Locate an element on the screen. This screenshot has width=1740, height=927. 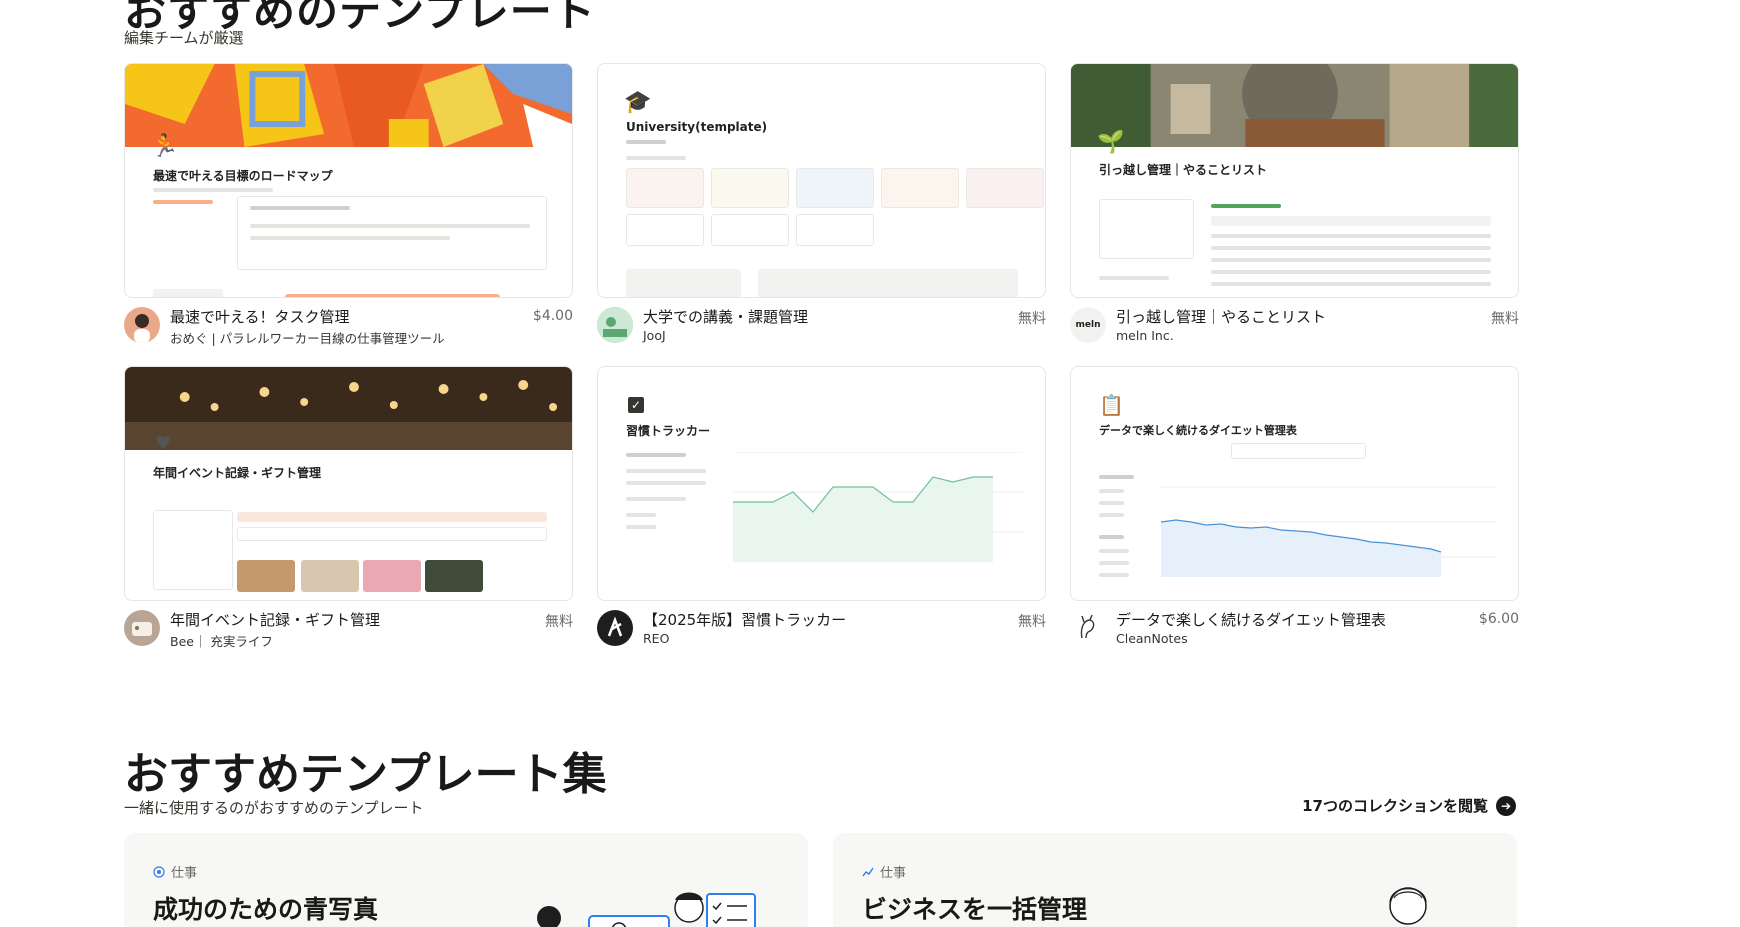
clipboard-icon: 📋 is located at coordinates (1111, 405).